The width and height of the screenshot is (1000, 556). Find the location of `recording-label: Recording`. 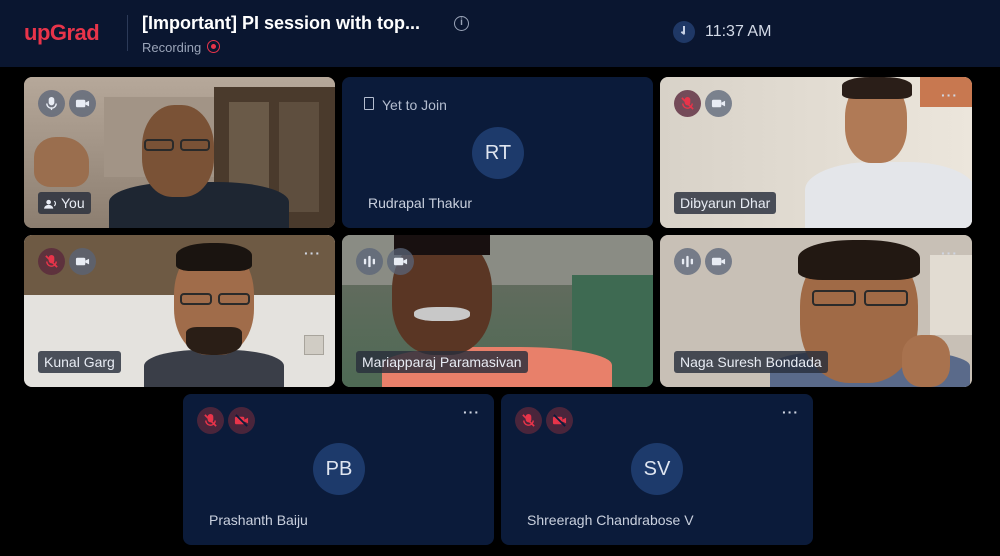

recording-label: Recording is located at coordinates (172, 47).